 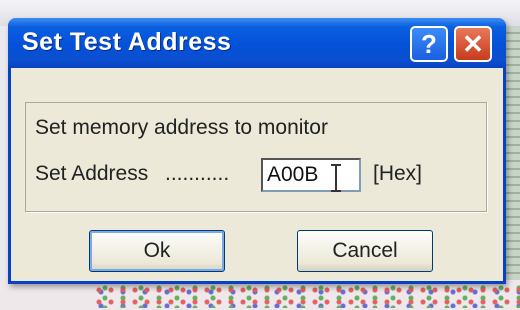 I want to click on address-input, so click(x=311, y=175).